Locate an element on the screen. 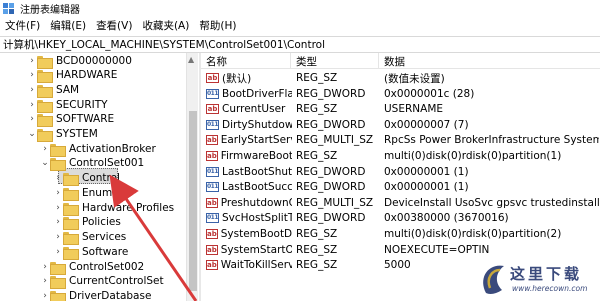  menu-file: 文件(F) is located at coordinates (22, 25).